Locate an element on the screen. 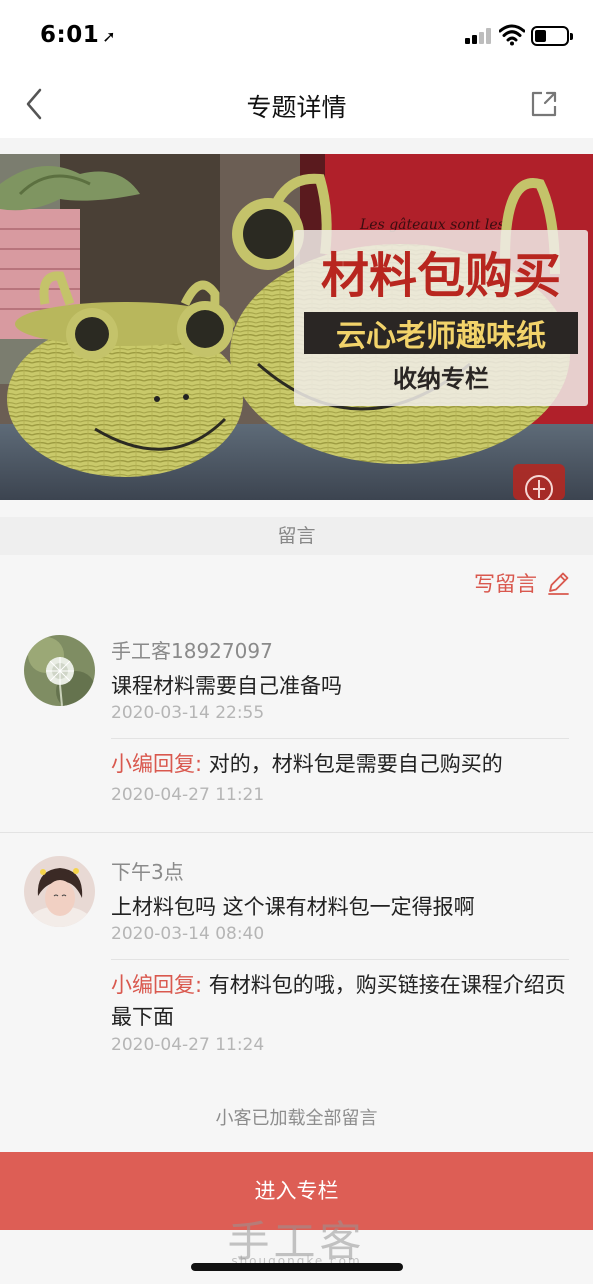  reply-time: 2020-04-27 11:21 is located at coordinates (188, 795).